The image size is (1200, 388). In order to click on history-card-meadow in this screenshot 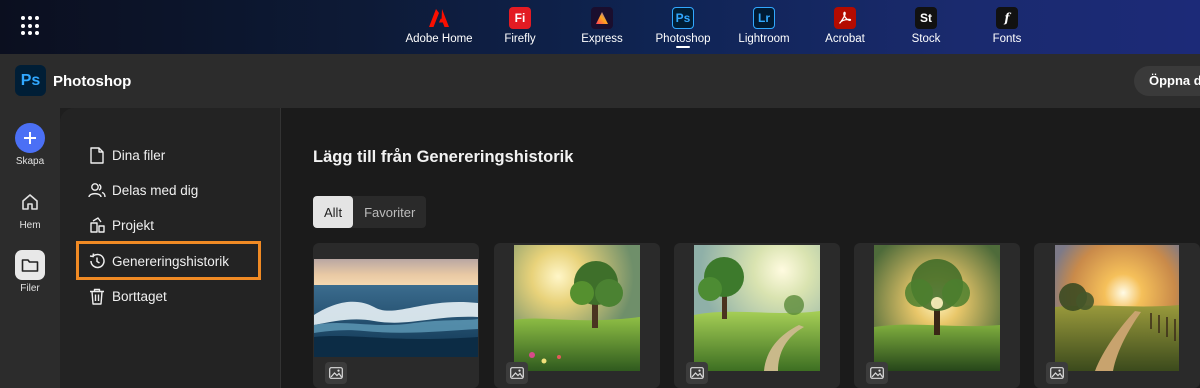, I will do `click(577, 315)`.